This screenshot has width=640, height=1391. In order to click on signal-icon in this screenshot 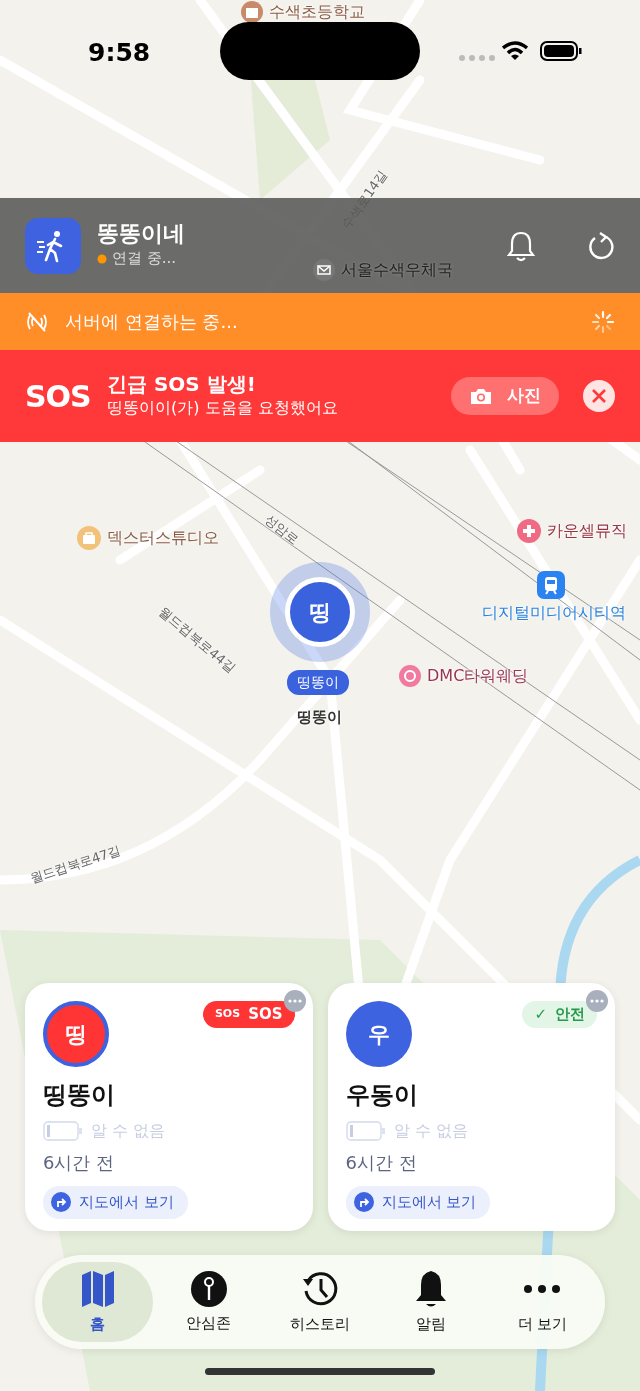, I will do `click(478, 58)`.